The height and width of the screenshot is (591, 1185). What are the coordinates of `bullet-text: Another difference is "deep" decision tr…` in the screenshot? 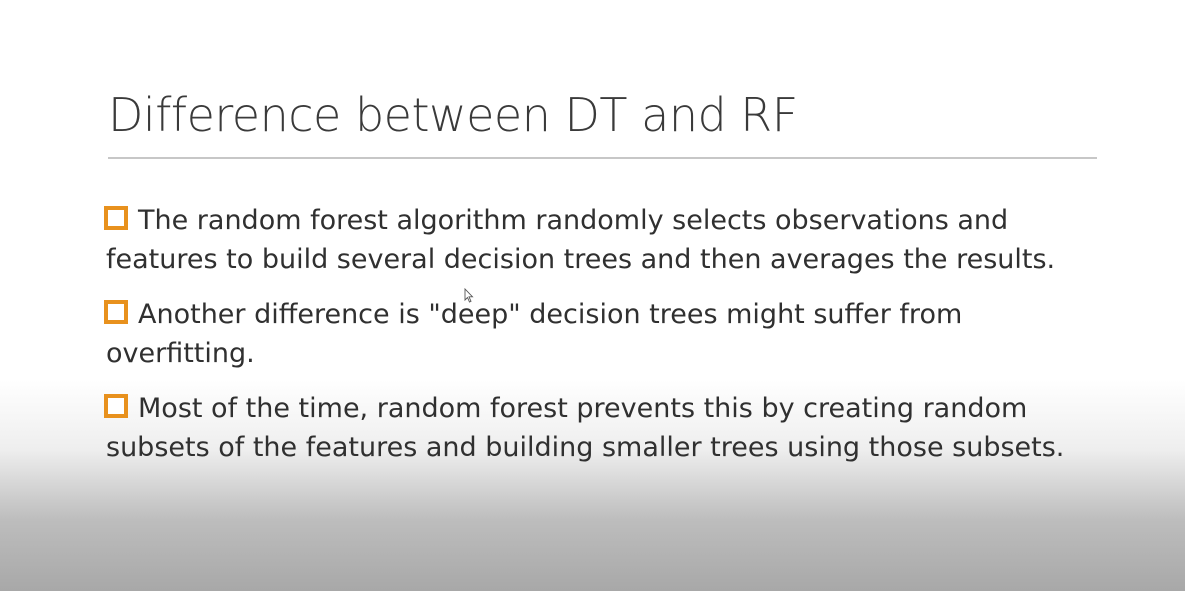 It's located at (550, 314).